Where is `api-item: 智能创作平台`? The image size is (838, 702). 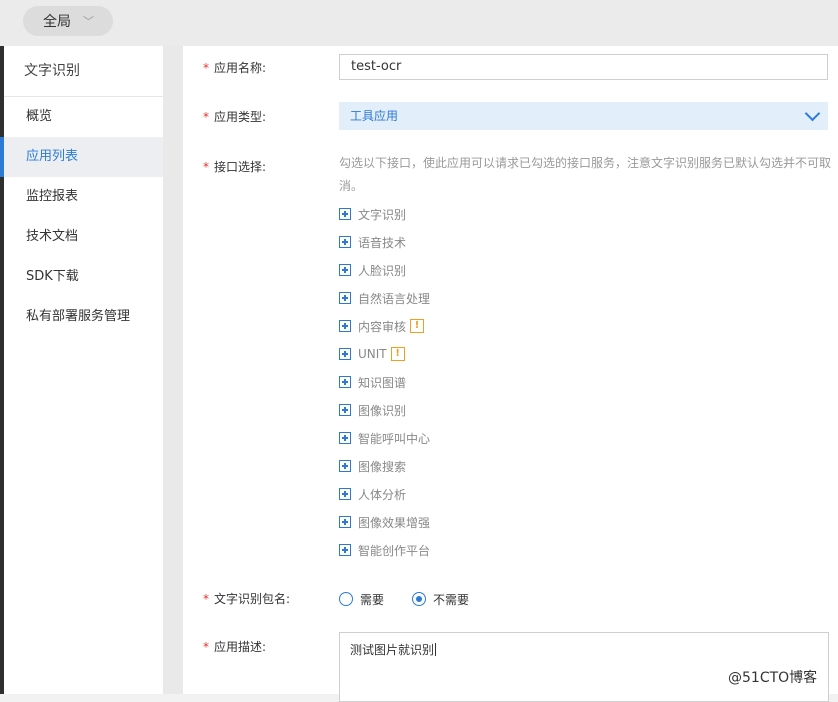
api-item: 智能创作平台 is located at coordinates (384, 550).